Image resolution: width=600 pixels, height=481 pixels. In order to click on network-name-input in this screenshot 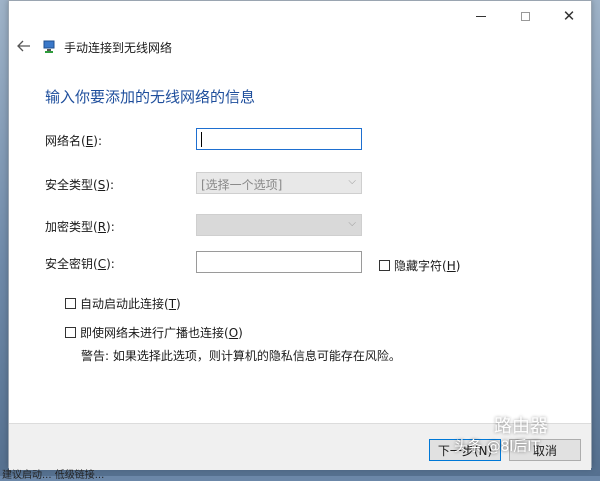, I will do `click(279, 139)`.